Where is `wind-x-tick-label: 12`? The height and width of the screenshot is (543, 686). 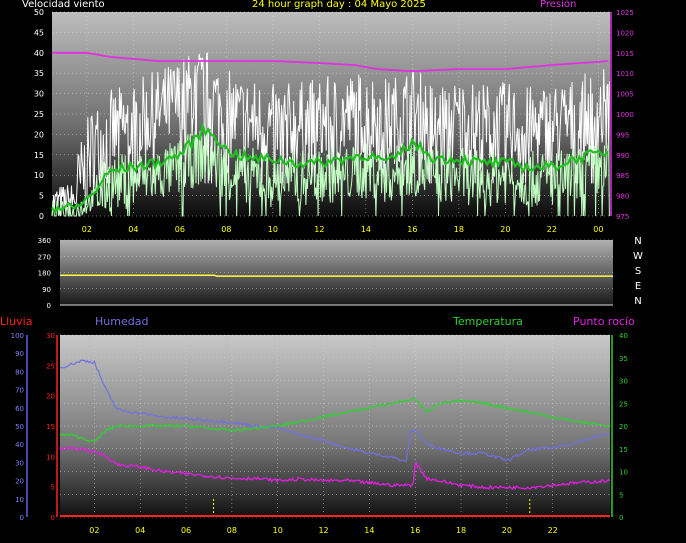
wind-x-tick-label: 12 is located at coordinates (319, 229).